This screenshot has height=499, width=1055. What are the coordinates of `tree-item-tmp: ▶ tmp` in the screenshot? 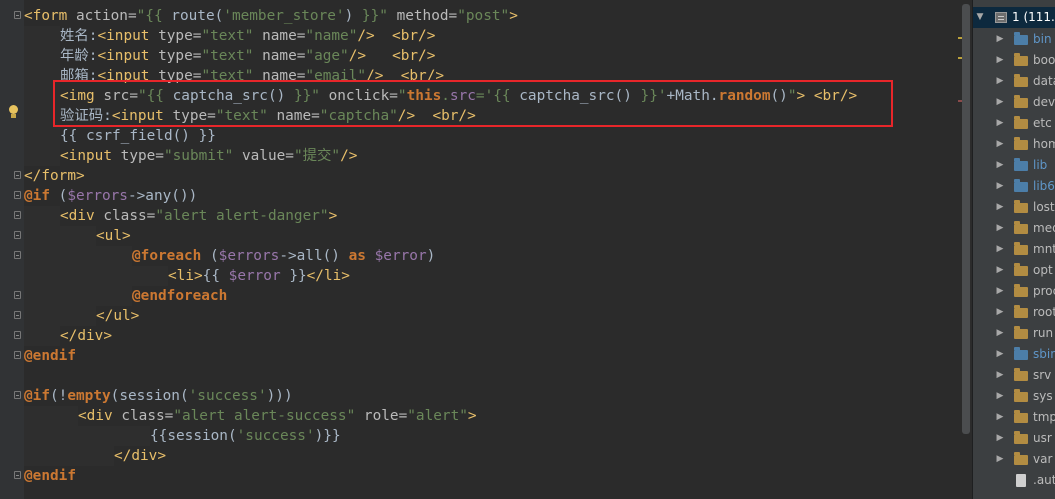 It's located at (1014, 417).